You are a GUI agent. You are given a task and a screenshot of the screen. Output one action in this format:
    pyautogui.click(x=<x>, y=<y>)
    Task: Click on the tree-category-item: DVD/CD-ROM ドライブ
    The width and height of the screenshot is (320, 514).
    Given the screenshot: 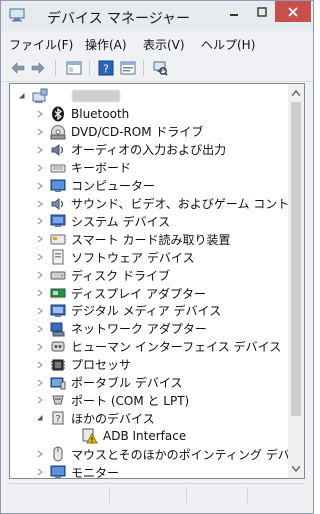 What is the action you would take?
    pyautogui.click(x=118, y=132)
    